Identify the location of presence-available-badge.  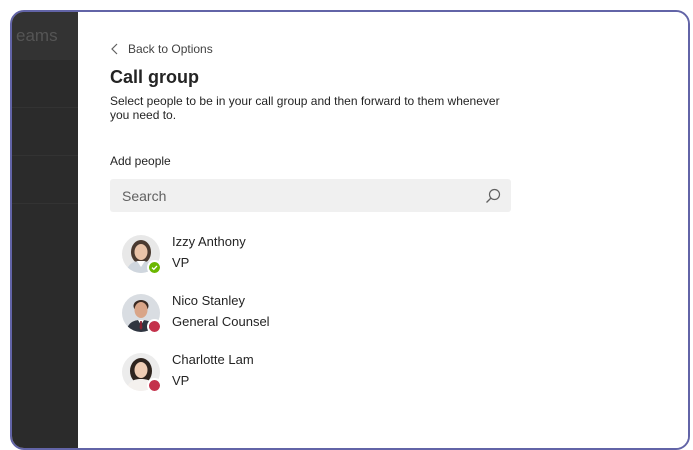
(154, 267).